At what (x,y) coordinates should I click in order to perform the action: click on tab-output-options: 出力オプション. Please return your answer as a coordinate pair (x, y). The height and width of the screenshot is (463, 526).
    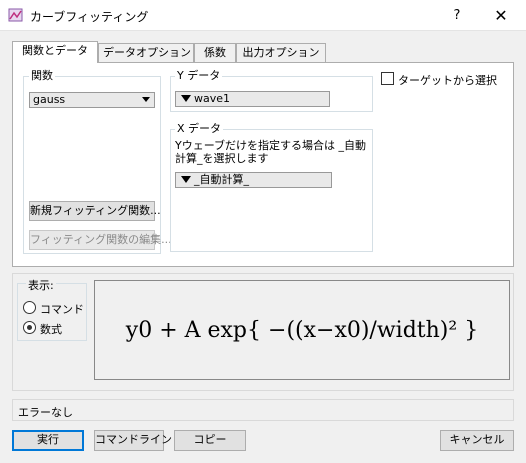
    Looking at the image, I should click on (281, 52).